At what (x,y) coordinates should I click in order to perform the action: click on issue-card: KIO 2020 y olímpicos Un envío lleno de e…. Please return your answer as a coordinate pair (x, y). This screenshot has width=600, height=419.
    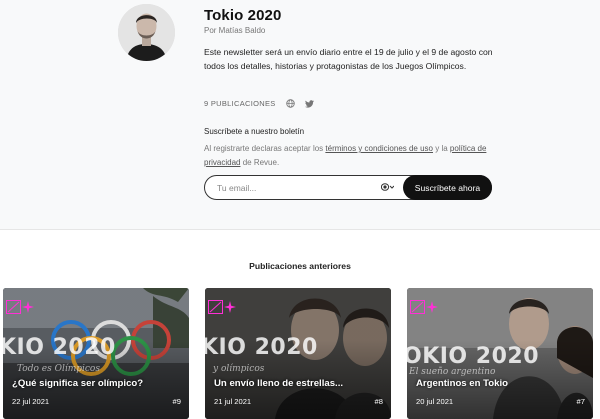
    Looking at the image, I should click on (298, 353).